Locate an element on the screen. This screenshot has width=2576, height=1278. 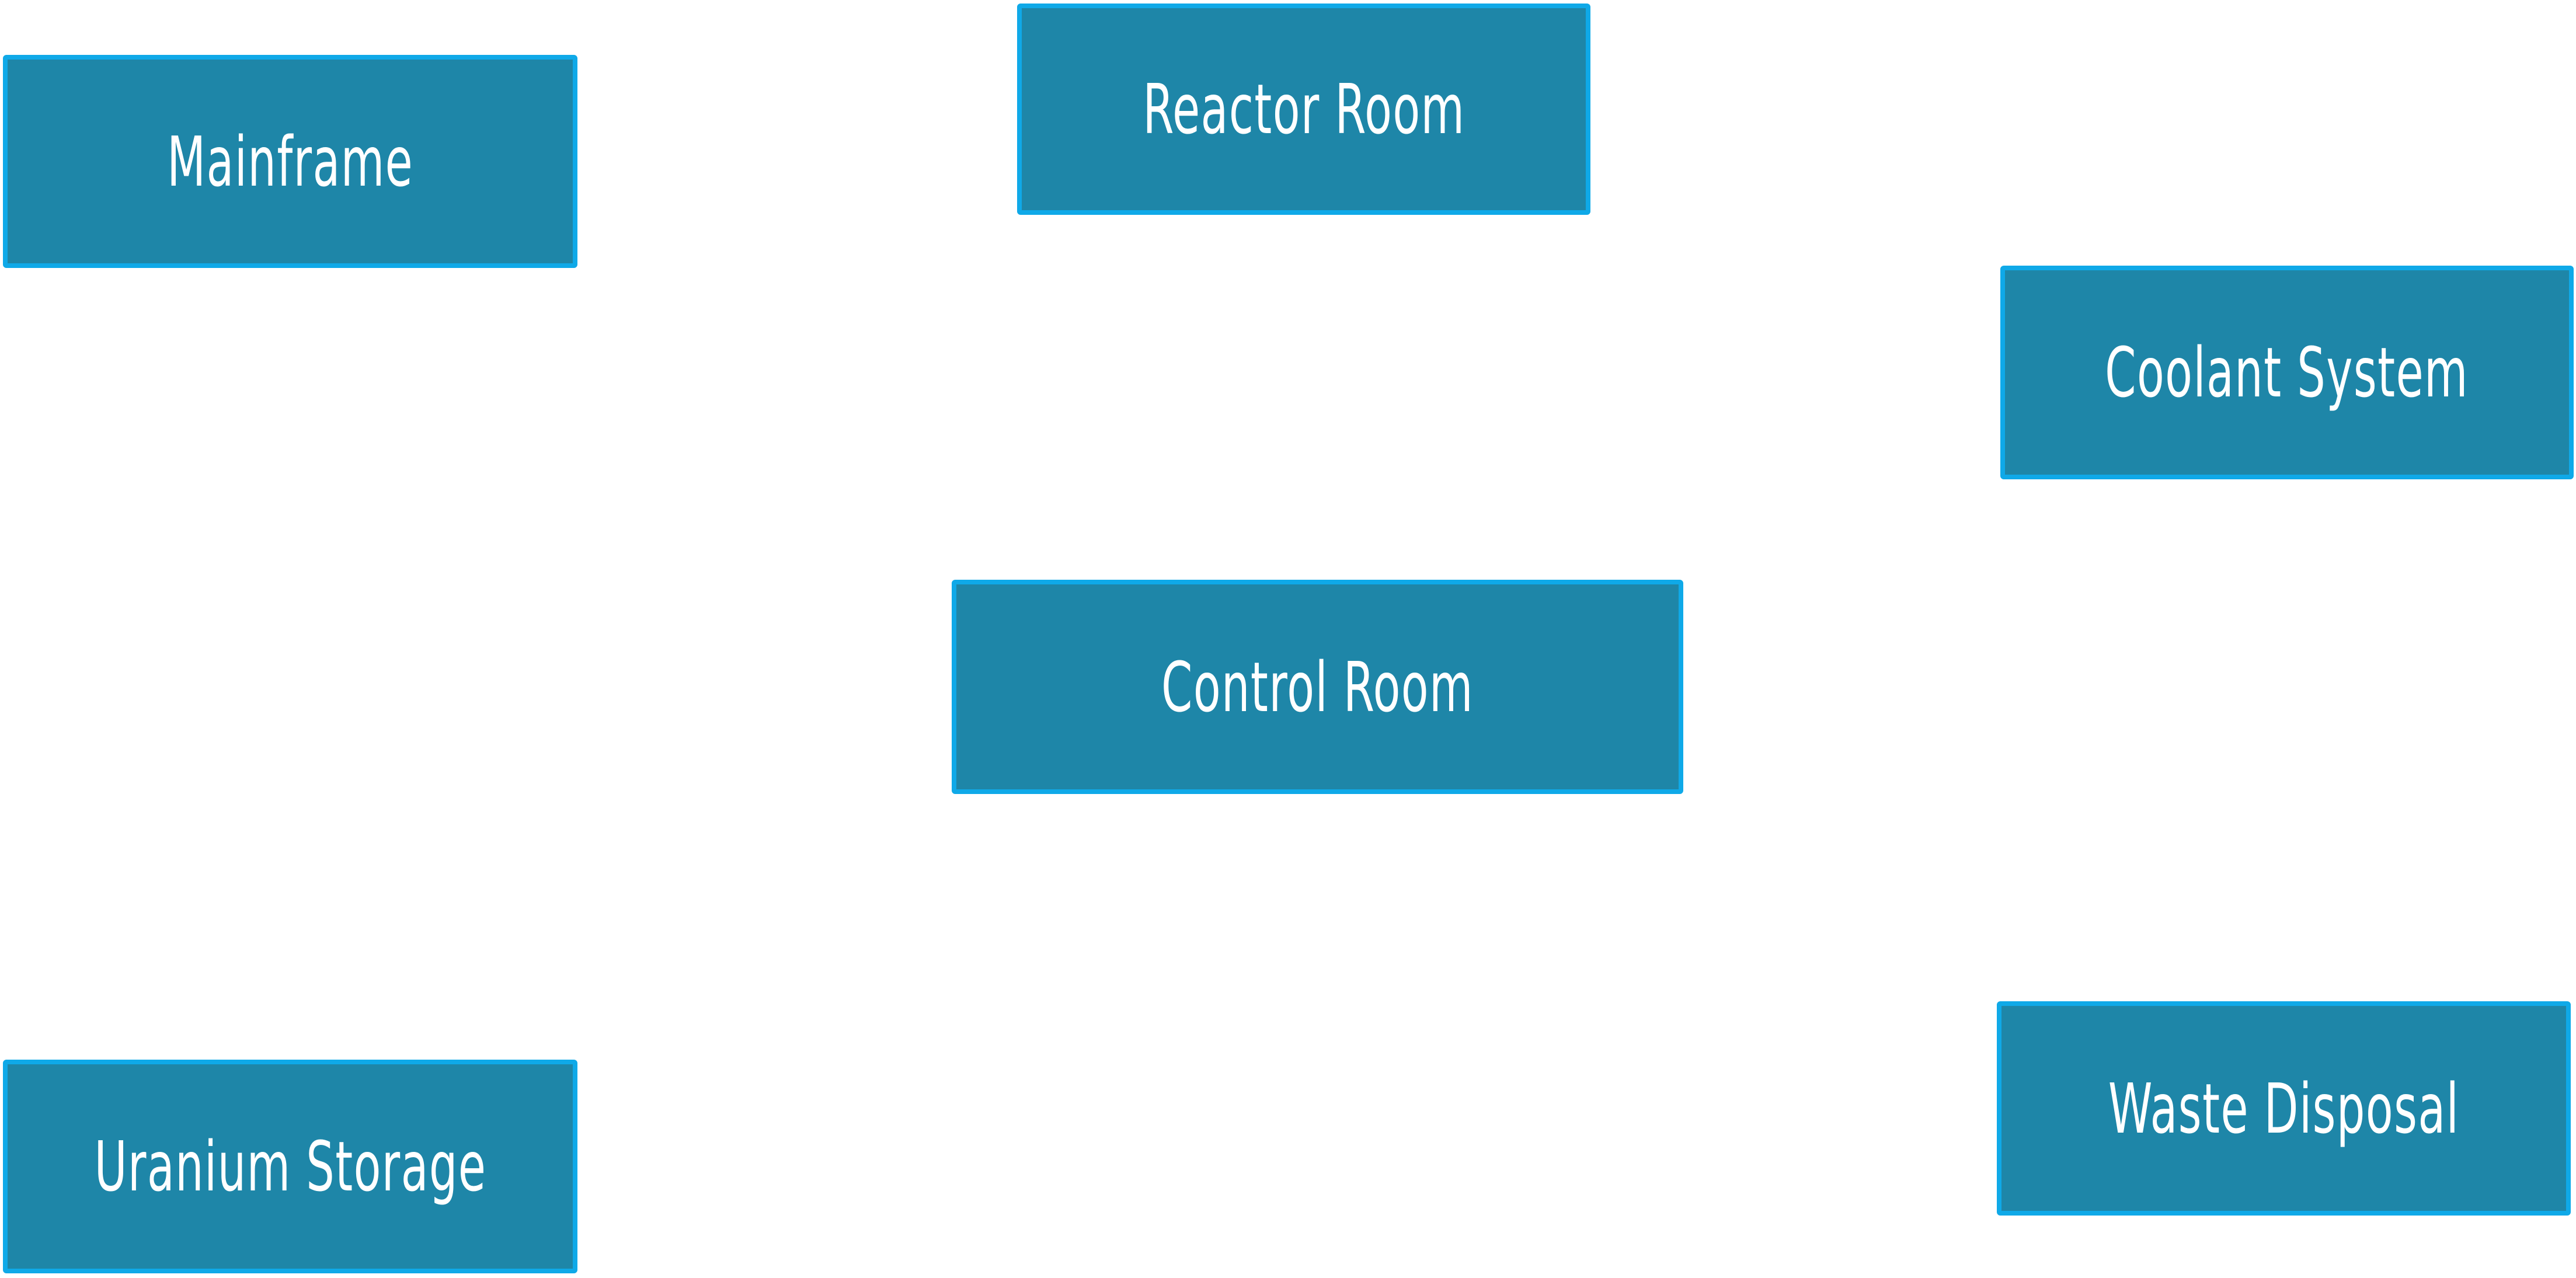
node-label: Mainframe is located at coordinates (290, 161).